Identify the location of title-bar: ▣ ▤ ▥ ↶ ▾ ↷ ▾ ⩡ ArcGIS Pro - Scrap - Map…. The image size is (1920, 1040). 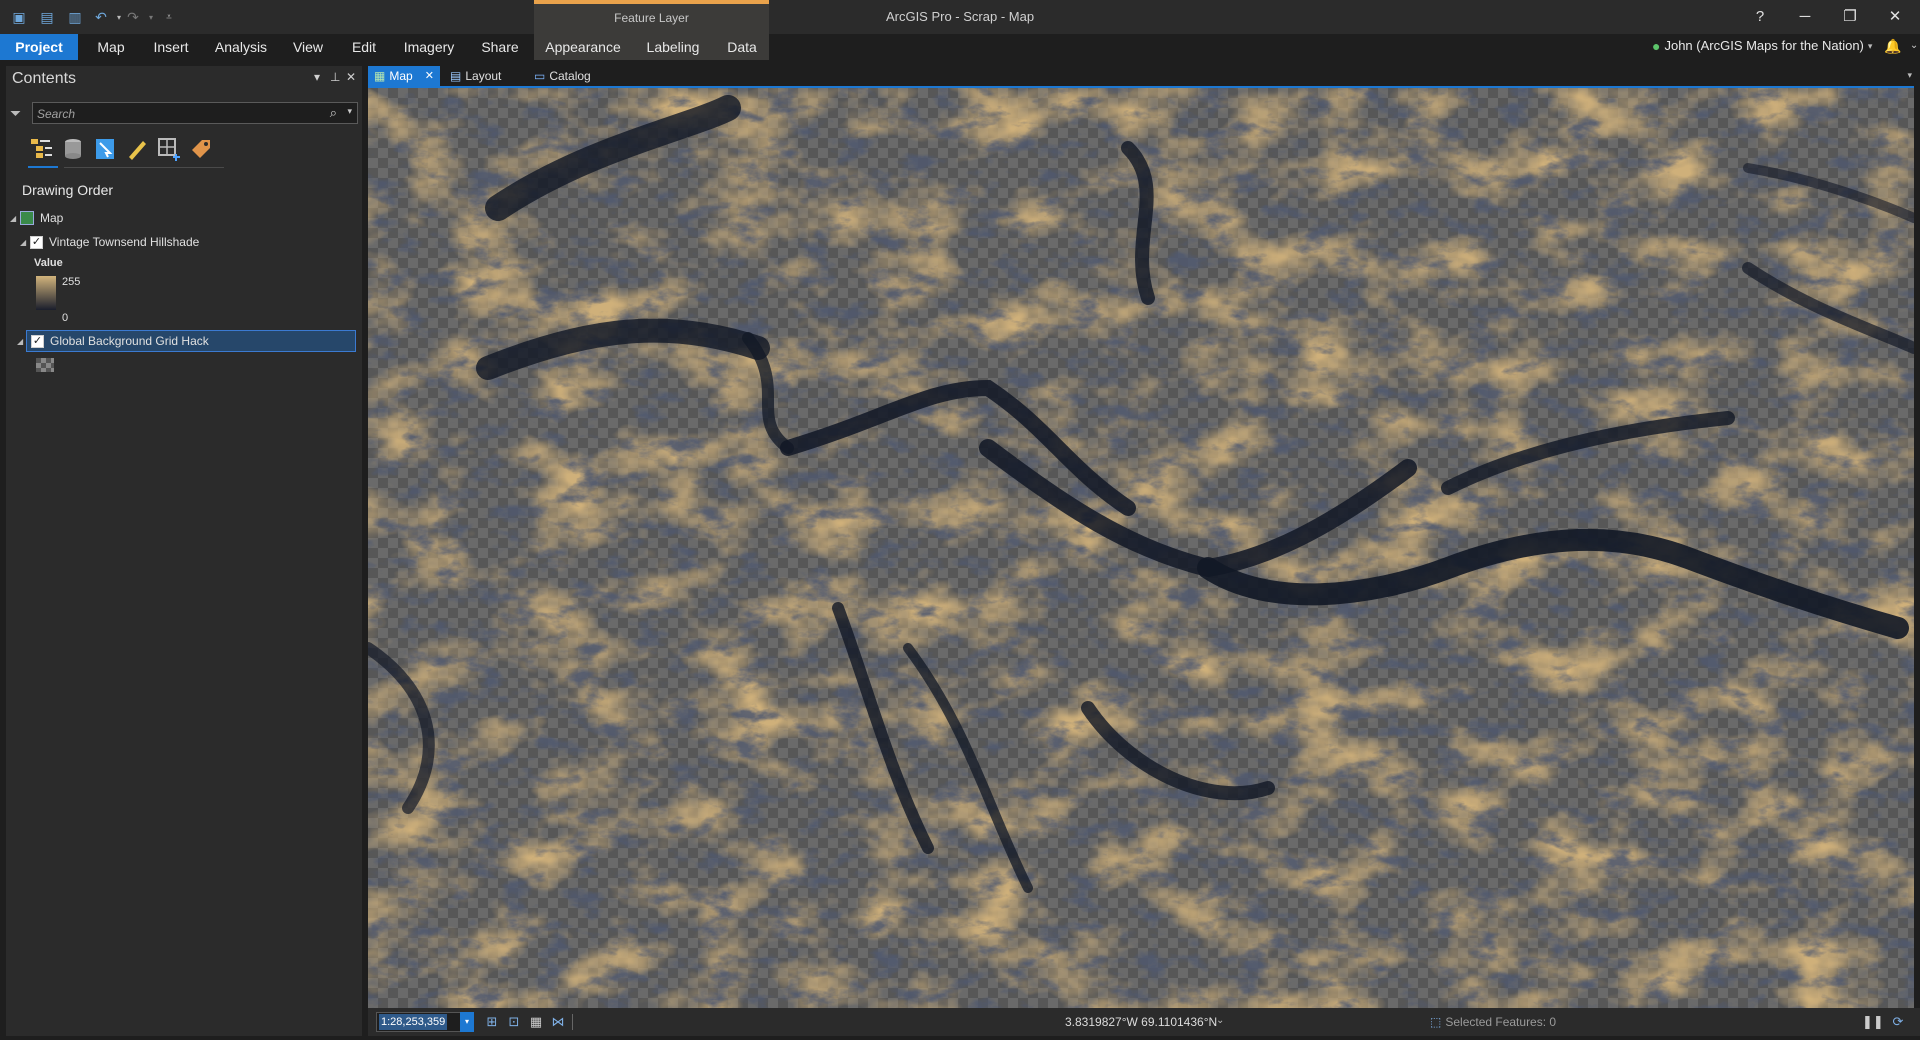
(960, 17).